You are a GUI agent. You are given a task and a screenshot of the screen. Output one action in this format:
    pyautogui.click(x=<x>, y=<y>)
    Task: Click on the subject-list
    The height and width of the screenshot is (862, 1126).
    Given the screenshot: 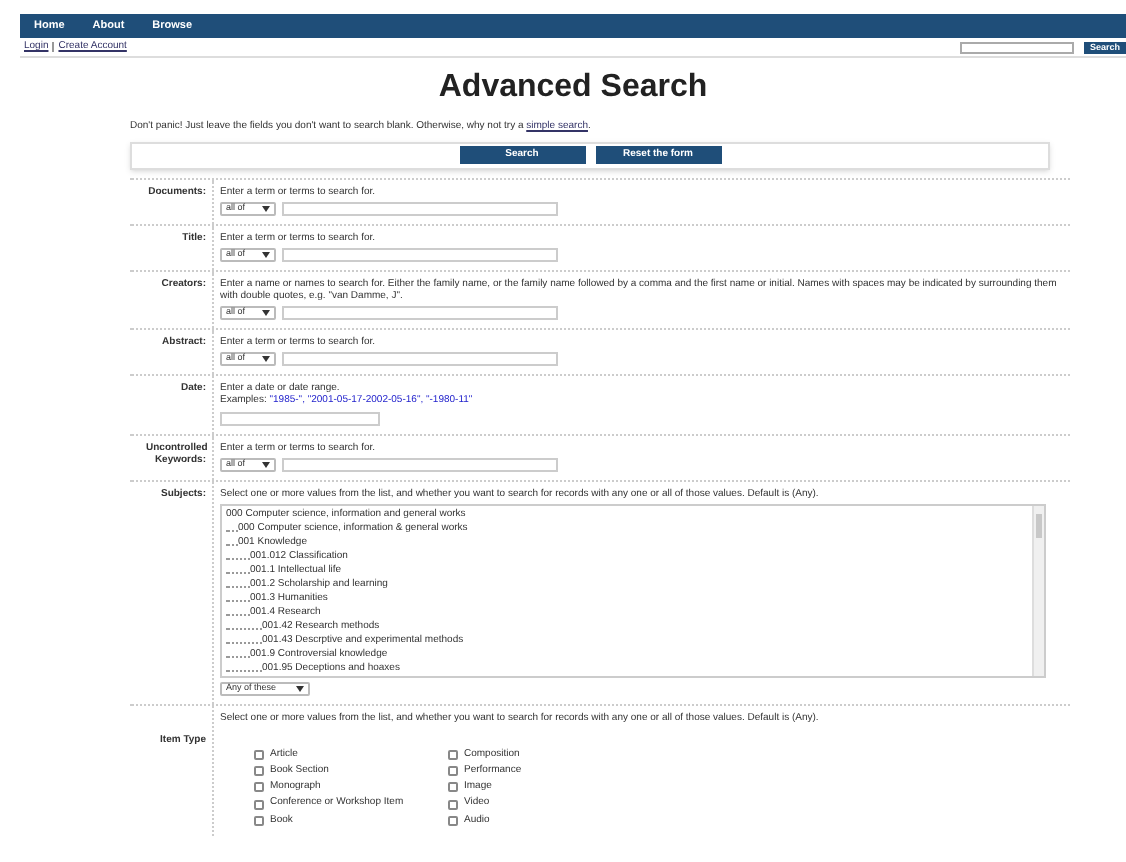 What is the action you would take?
    pyautogui.click(x=633, y=590)
    